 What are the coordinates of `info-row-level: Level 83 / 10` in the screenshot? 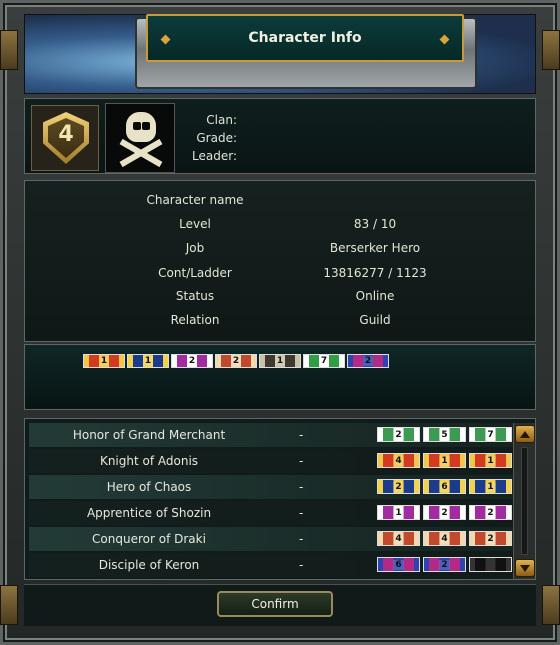 It's located at (280, 229).